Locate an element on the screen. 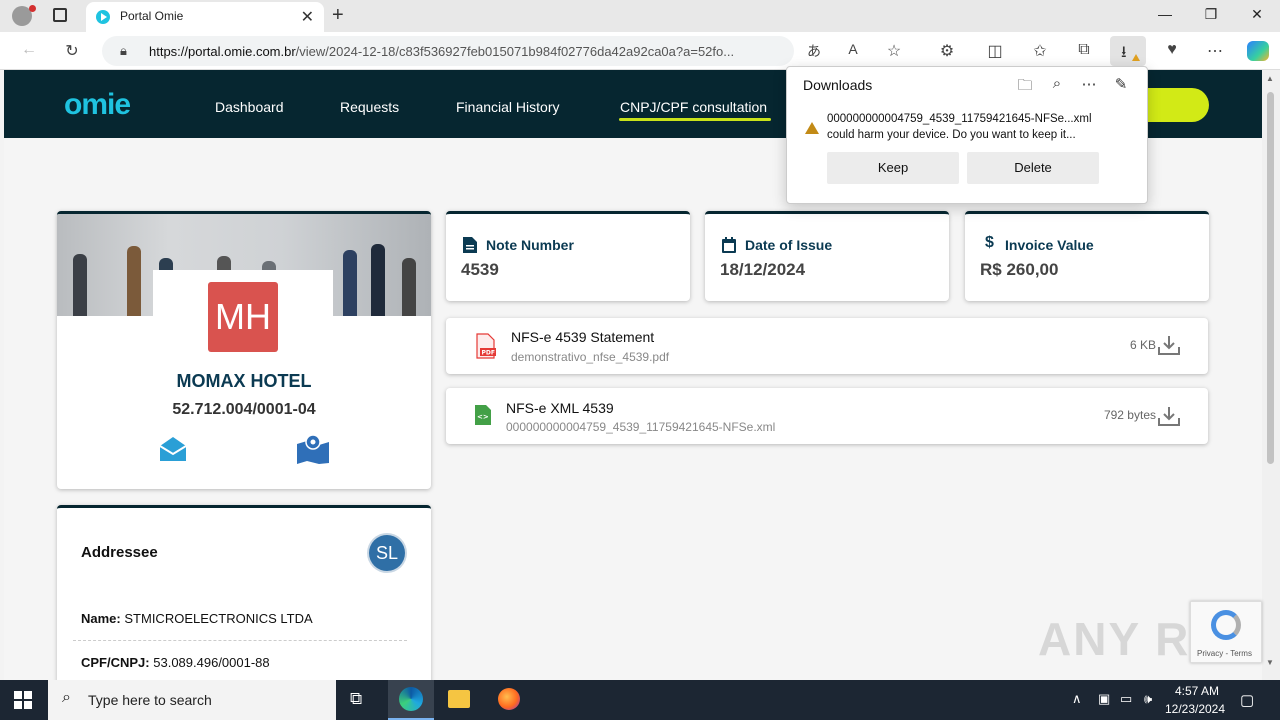  recaptcha-links: Privacy - Terms is located at coordinates (1224, 653).